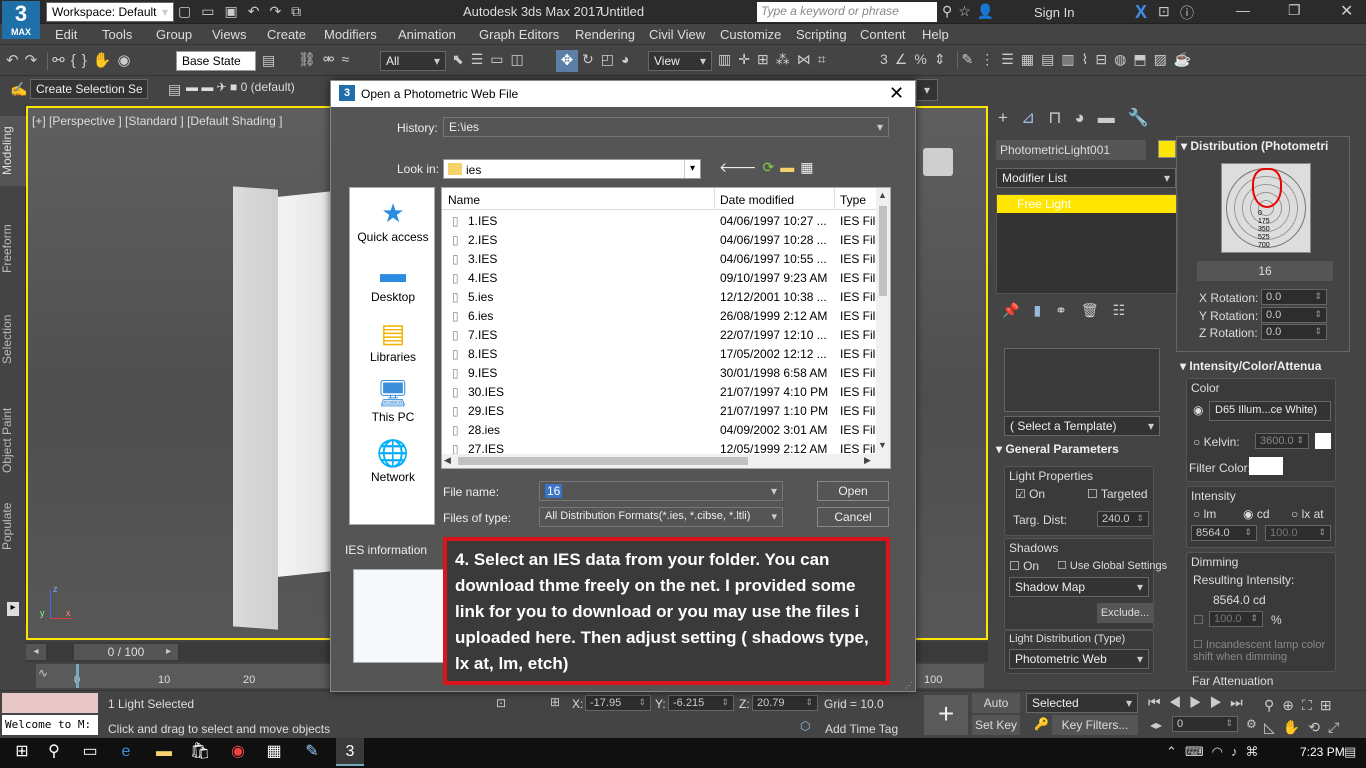  I want to click on close-button: ✕, so click(1346, 11).